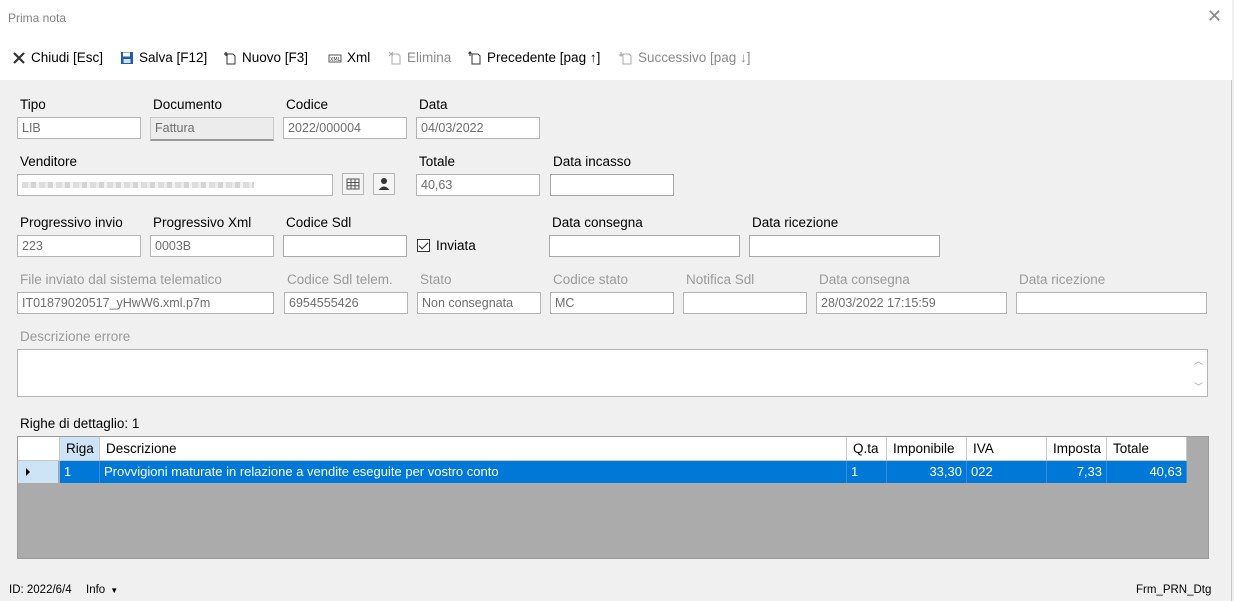  What do you see at coordinates (694, 57) in the screenshot?
I see `next-button-label: Successivo [pag ↓]` at bounding box center [694, 57].